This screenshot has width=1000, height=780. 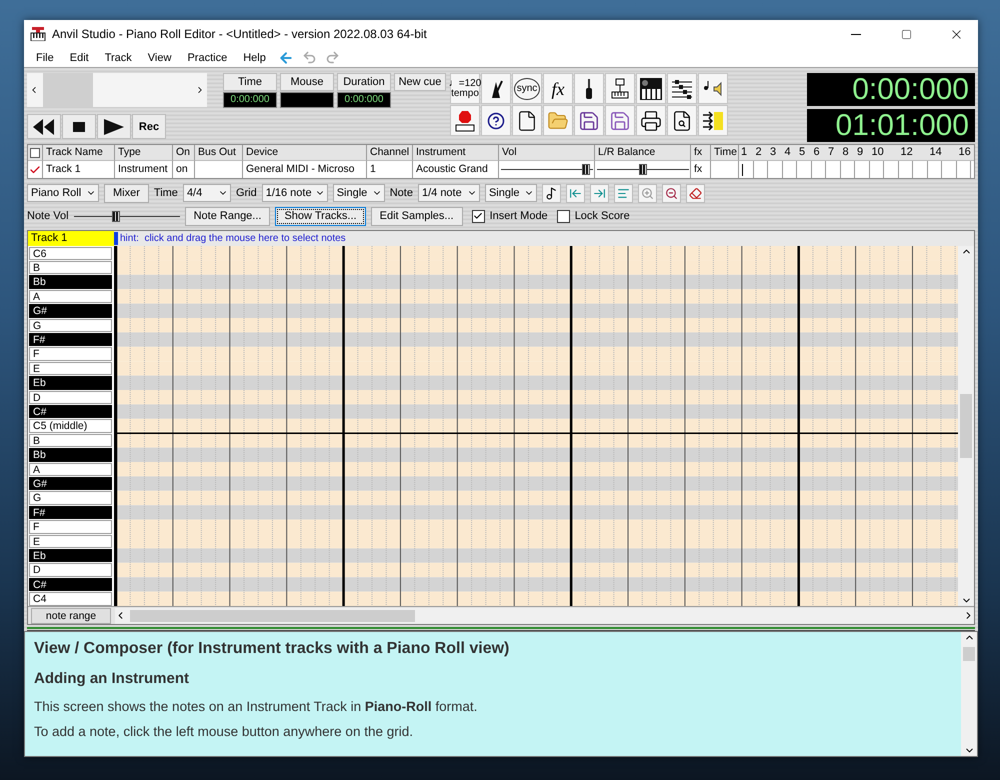 I want to click on menu-item: View, so click(x=160, y=58).